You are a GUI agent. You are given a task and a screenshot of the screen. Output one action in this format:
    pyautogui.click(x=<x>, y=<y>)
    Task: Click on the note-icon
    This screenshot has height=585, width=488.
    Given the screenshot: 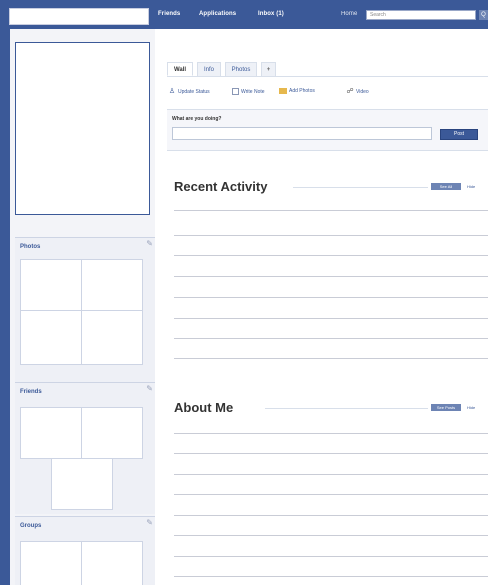 What is the action you would take?
    pyautogui.click(x=235, y=91)
    